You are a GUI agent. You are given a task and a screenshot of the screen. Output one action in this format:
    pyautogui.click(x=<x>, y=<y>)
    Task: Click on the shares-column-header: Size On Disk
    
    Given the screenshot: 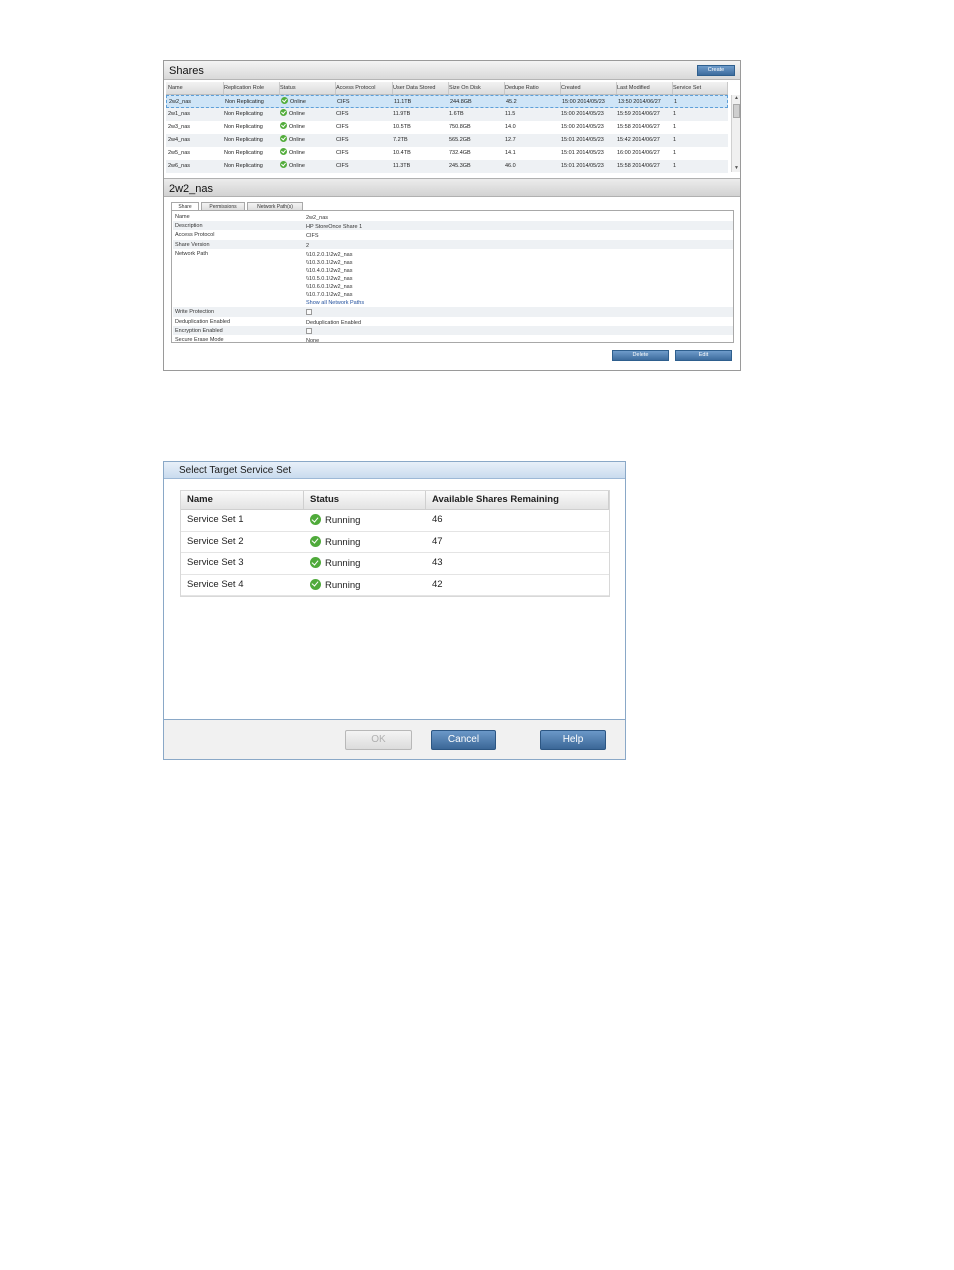 What is the action you would take?
    pyautogui.click(x=477, y=88)
    